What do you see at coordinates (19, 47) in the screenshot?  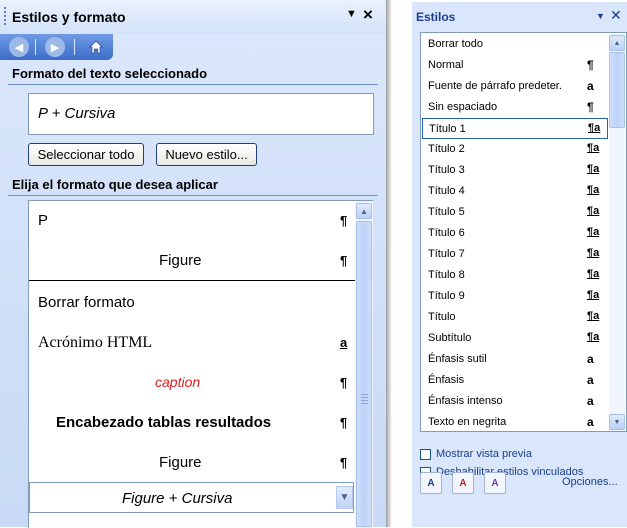 I see `back-arrow-icon: ◀` at bounding box center [19, 47].